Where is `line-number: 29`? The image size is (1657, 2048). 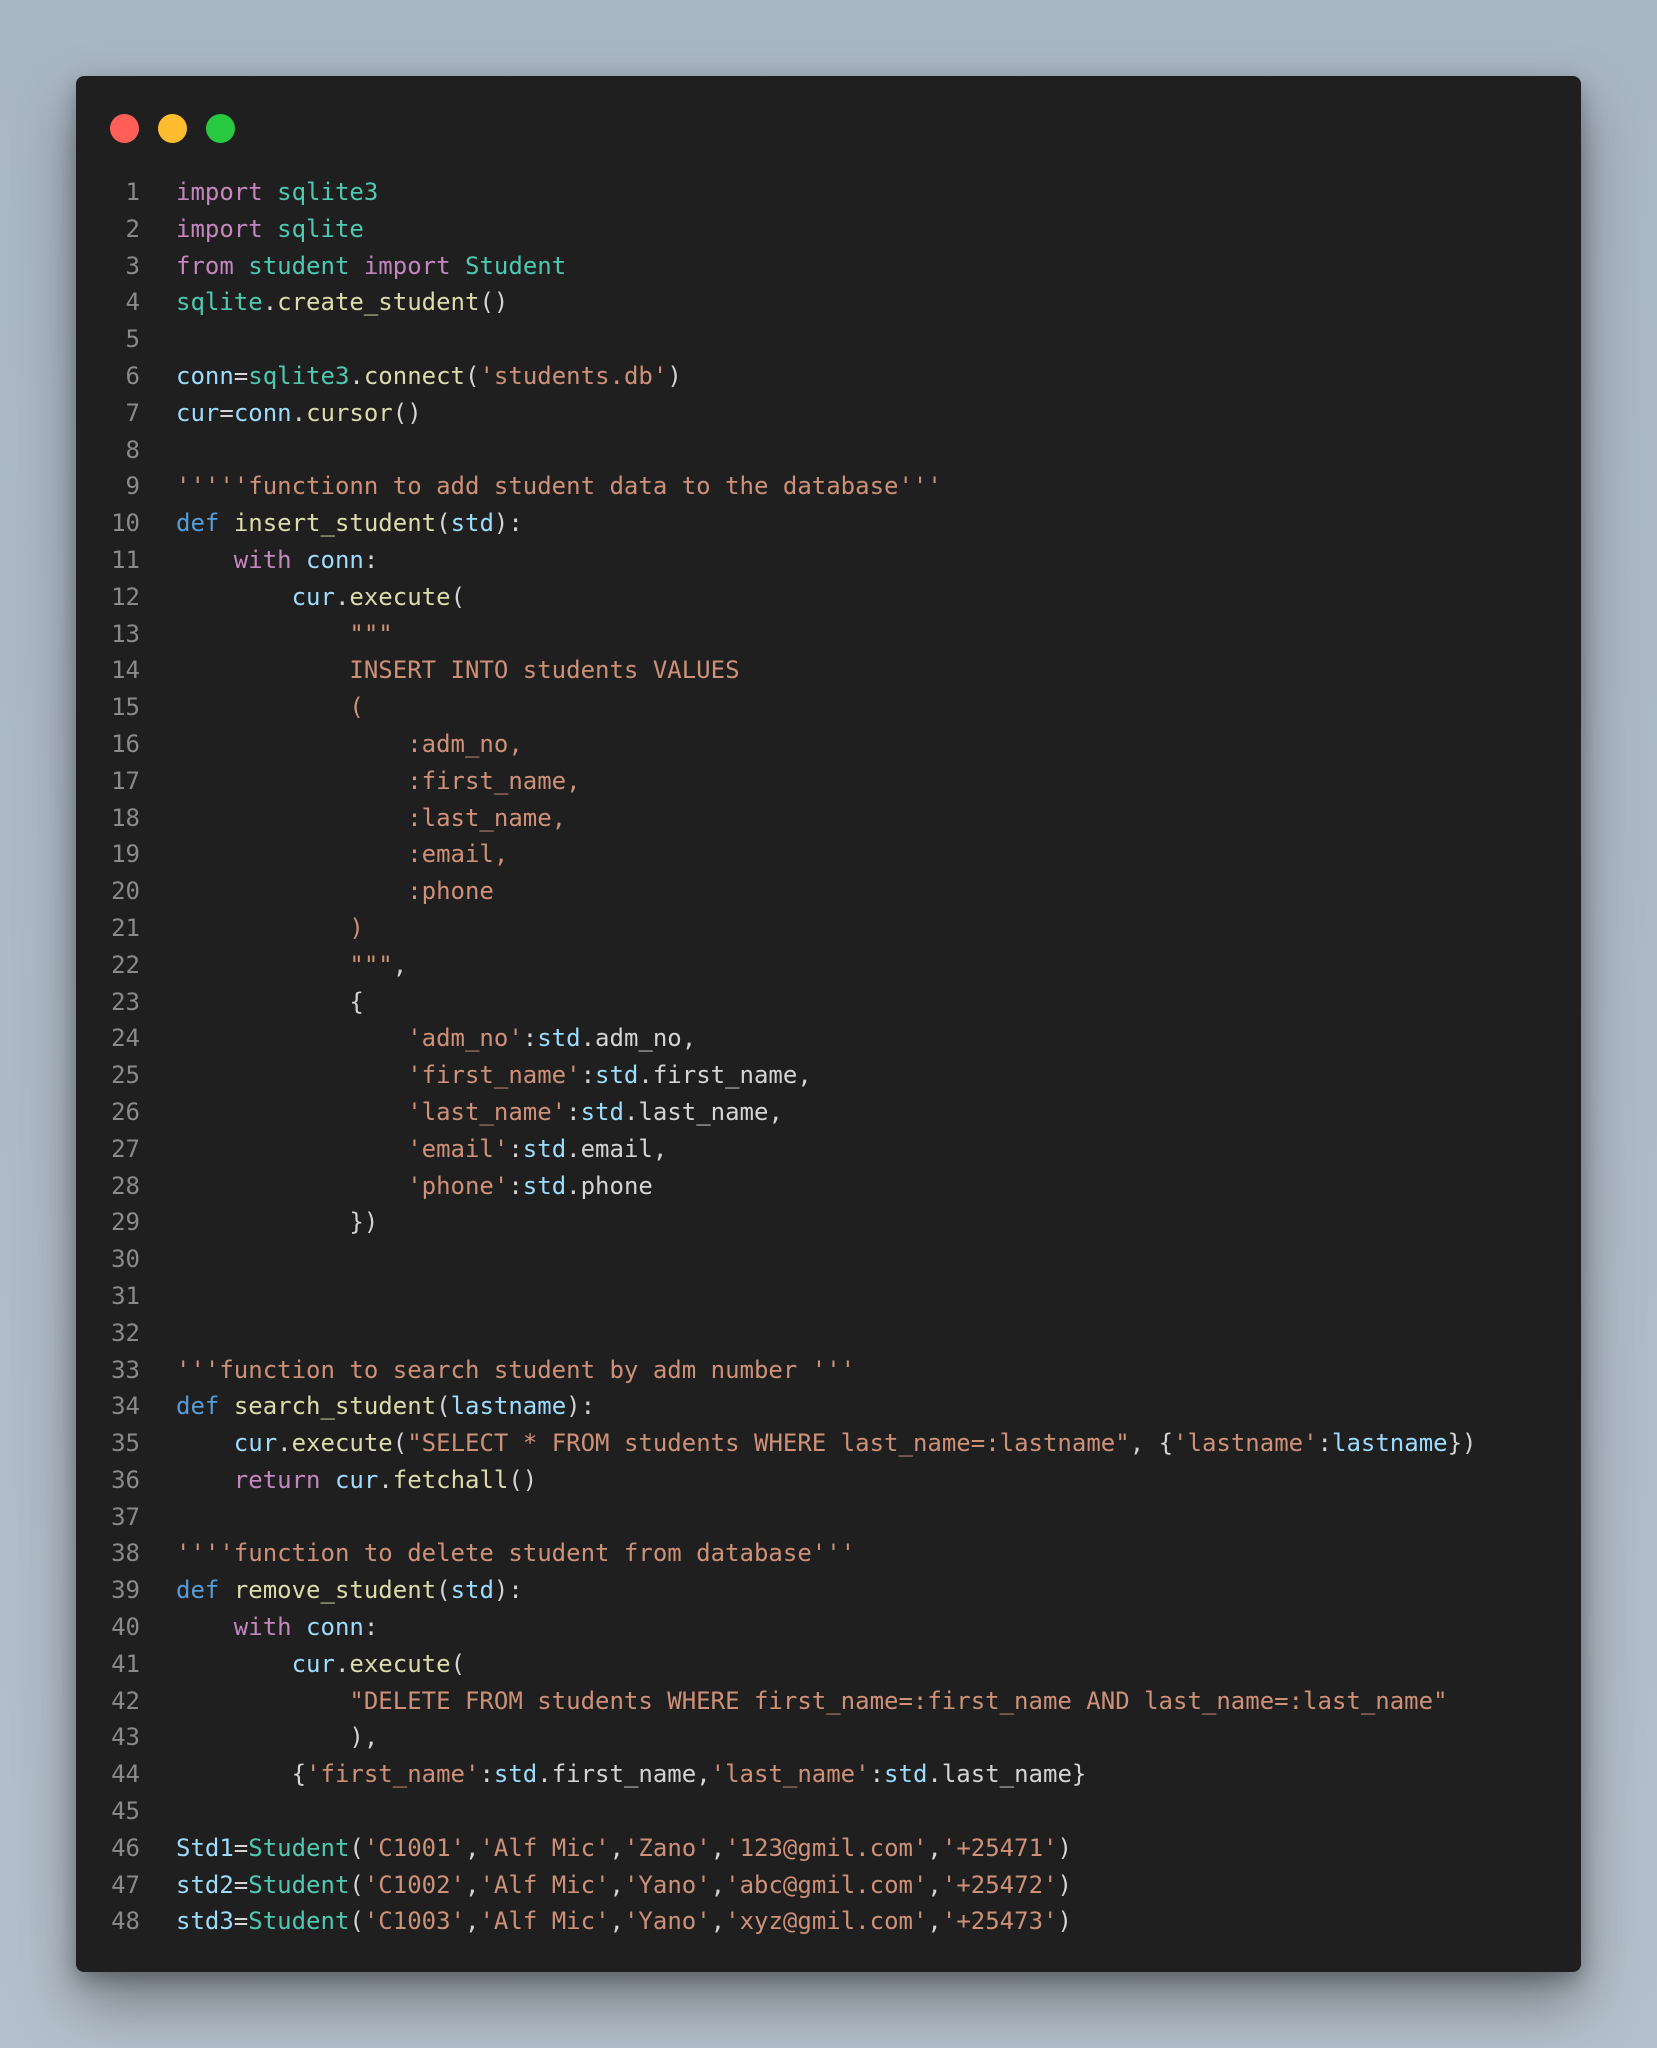 line-number: 29 is located at coordinates (125, 1222).